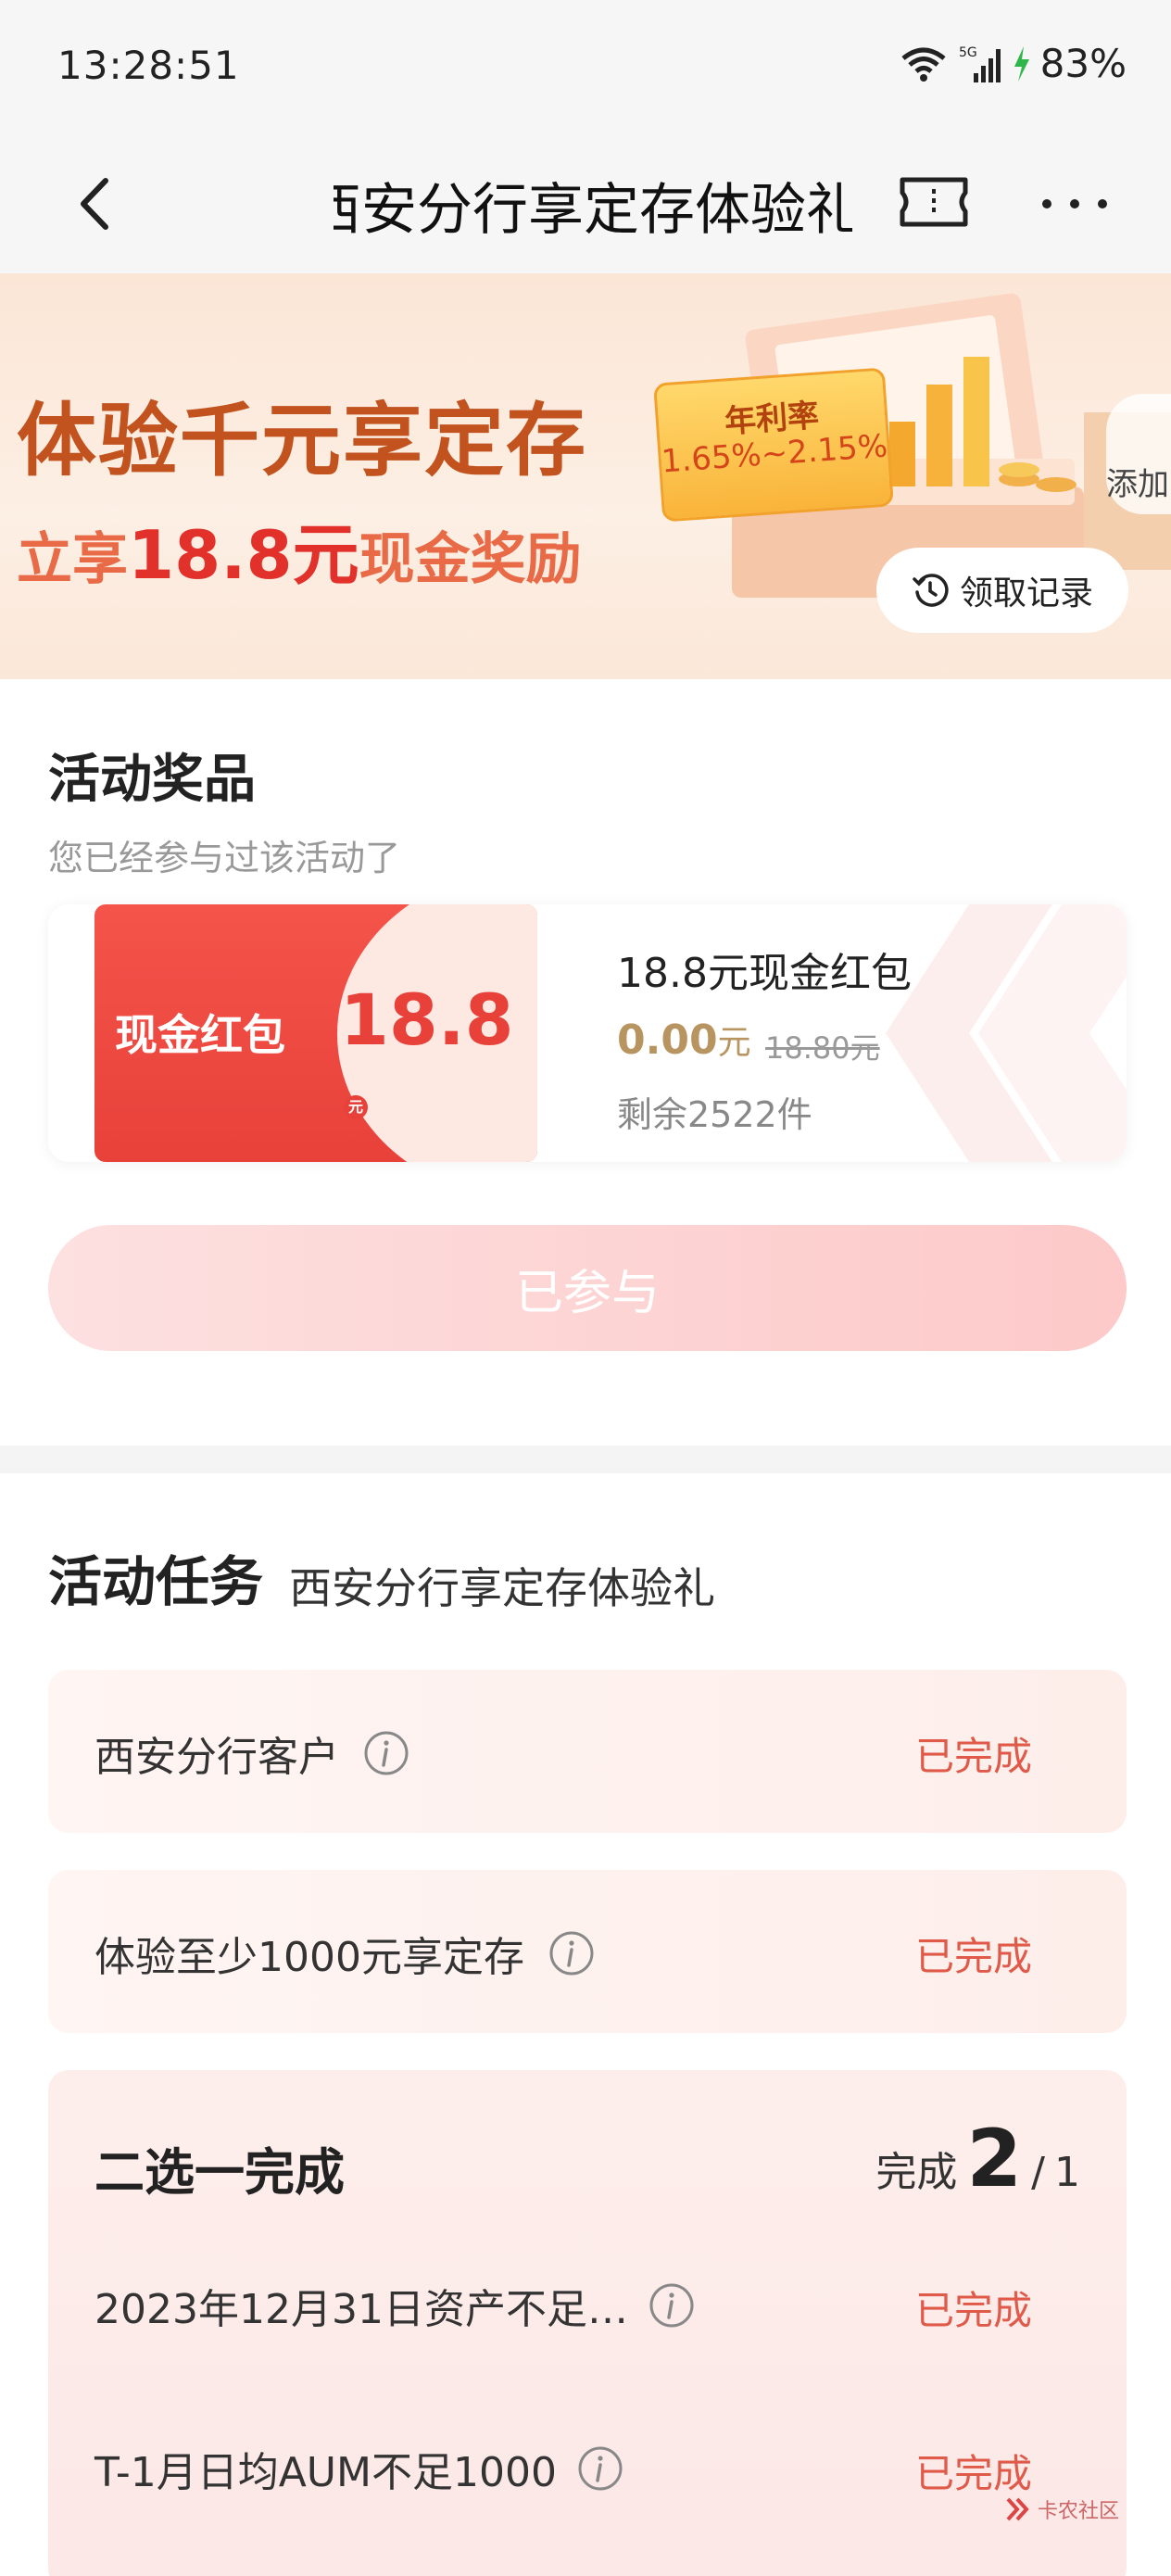  I want to click on task-group-progress: 完成 2 / 1, so click(978, 2159).